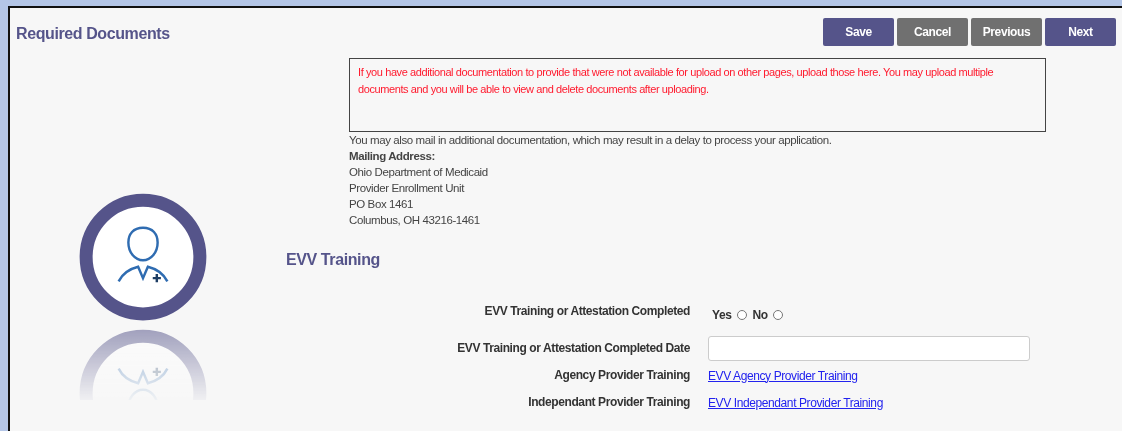 The width and height of the screenshot is (1122, 431). I want to click on mailing-address-label: Mailing Address:, so click(392, 156).